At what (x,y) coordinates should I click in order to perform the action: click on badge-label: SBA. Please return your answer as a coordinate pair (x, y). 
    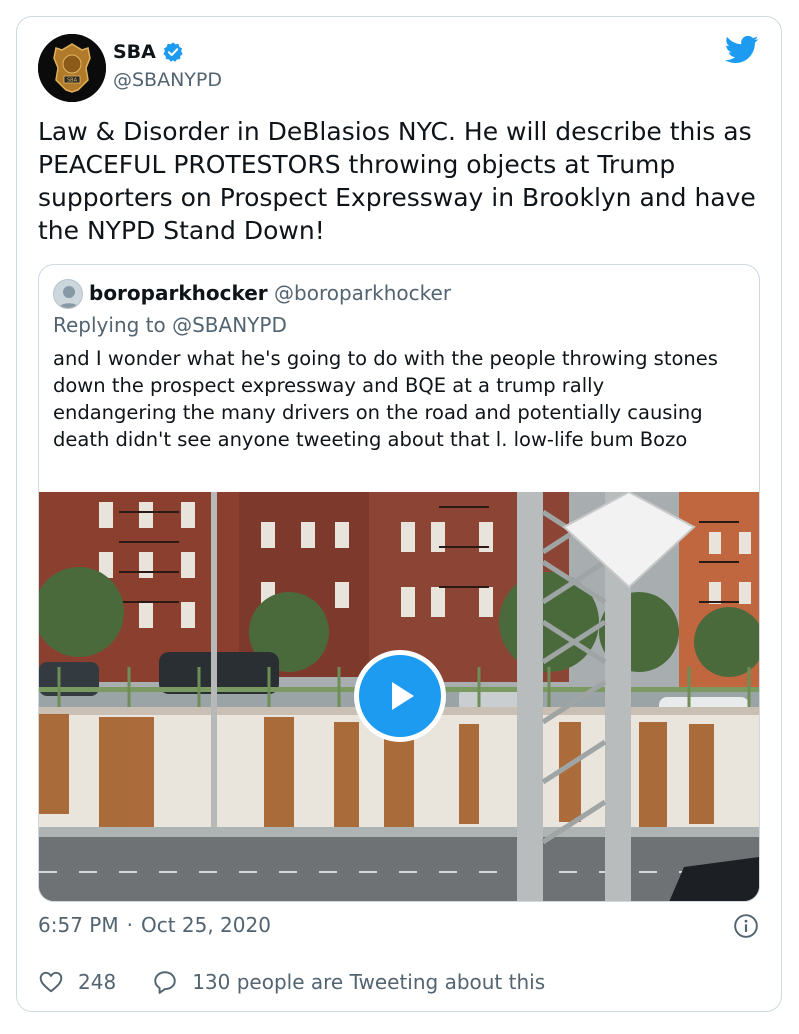
    Looking at the image, I should click on (72, 81).